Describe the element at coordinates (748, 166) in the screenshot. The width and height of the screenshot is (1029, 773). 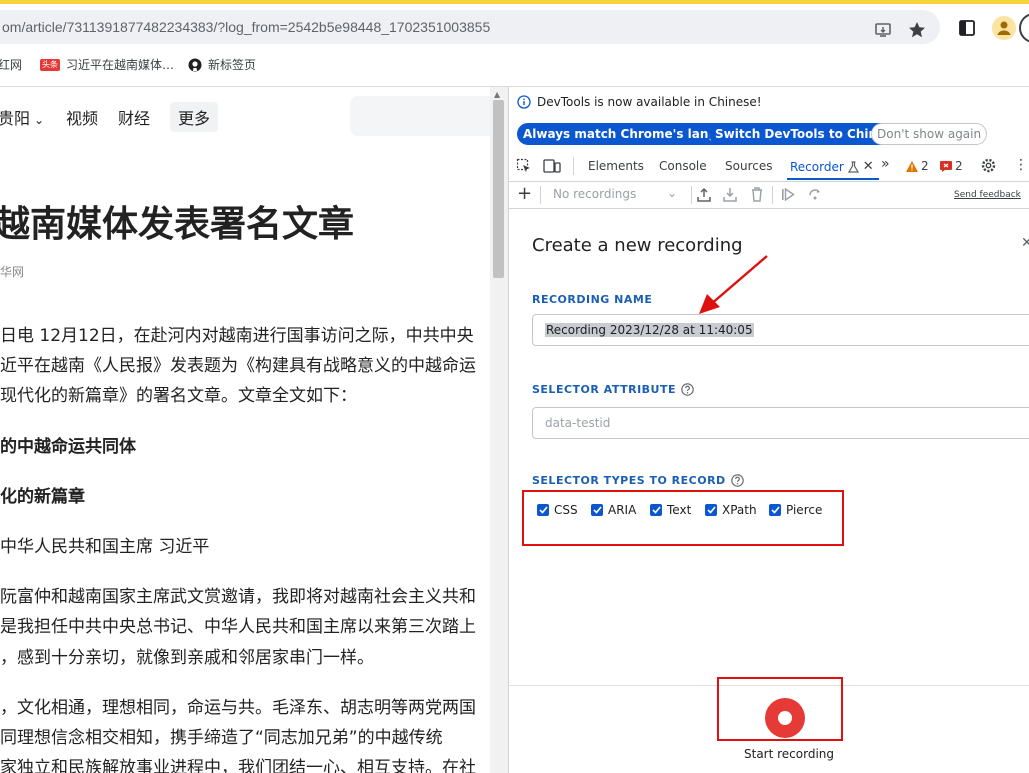
I see `tab-sources: Sources` at that location.